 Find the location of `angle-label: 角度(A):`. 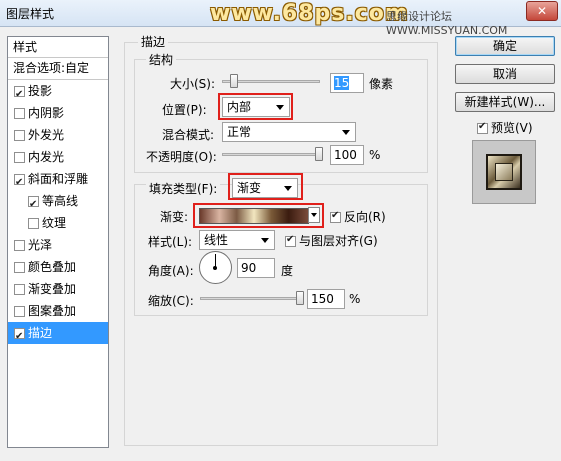

angle-label: 角度(A): is located at coordinates (171, 271).